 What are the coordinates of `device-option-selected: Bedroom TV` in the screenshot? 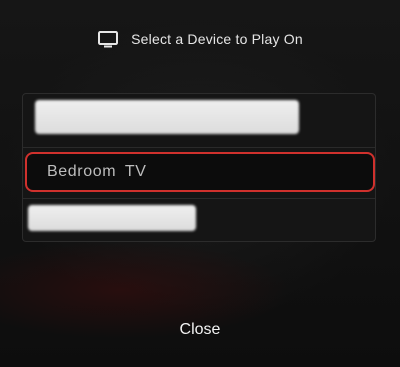 It's located at (199, 174).